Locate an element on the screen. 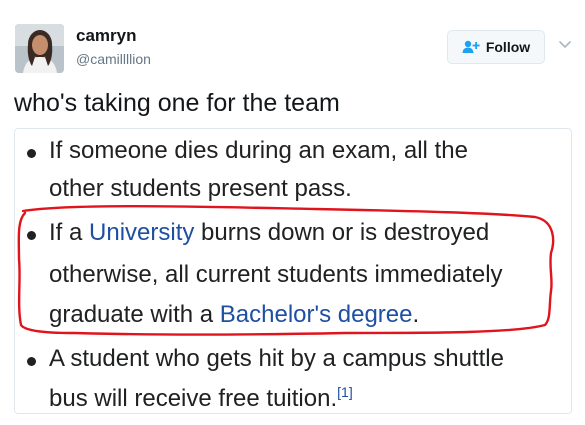 The height and width of the screenshot is (425, 585). chevron-down-icon is located at coordinates (565, 45).